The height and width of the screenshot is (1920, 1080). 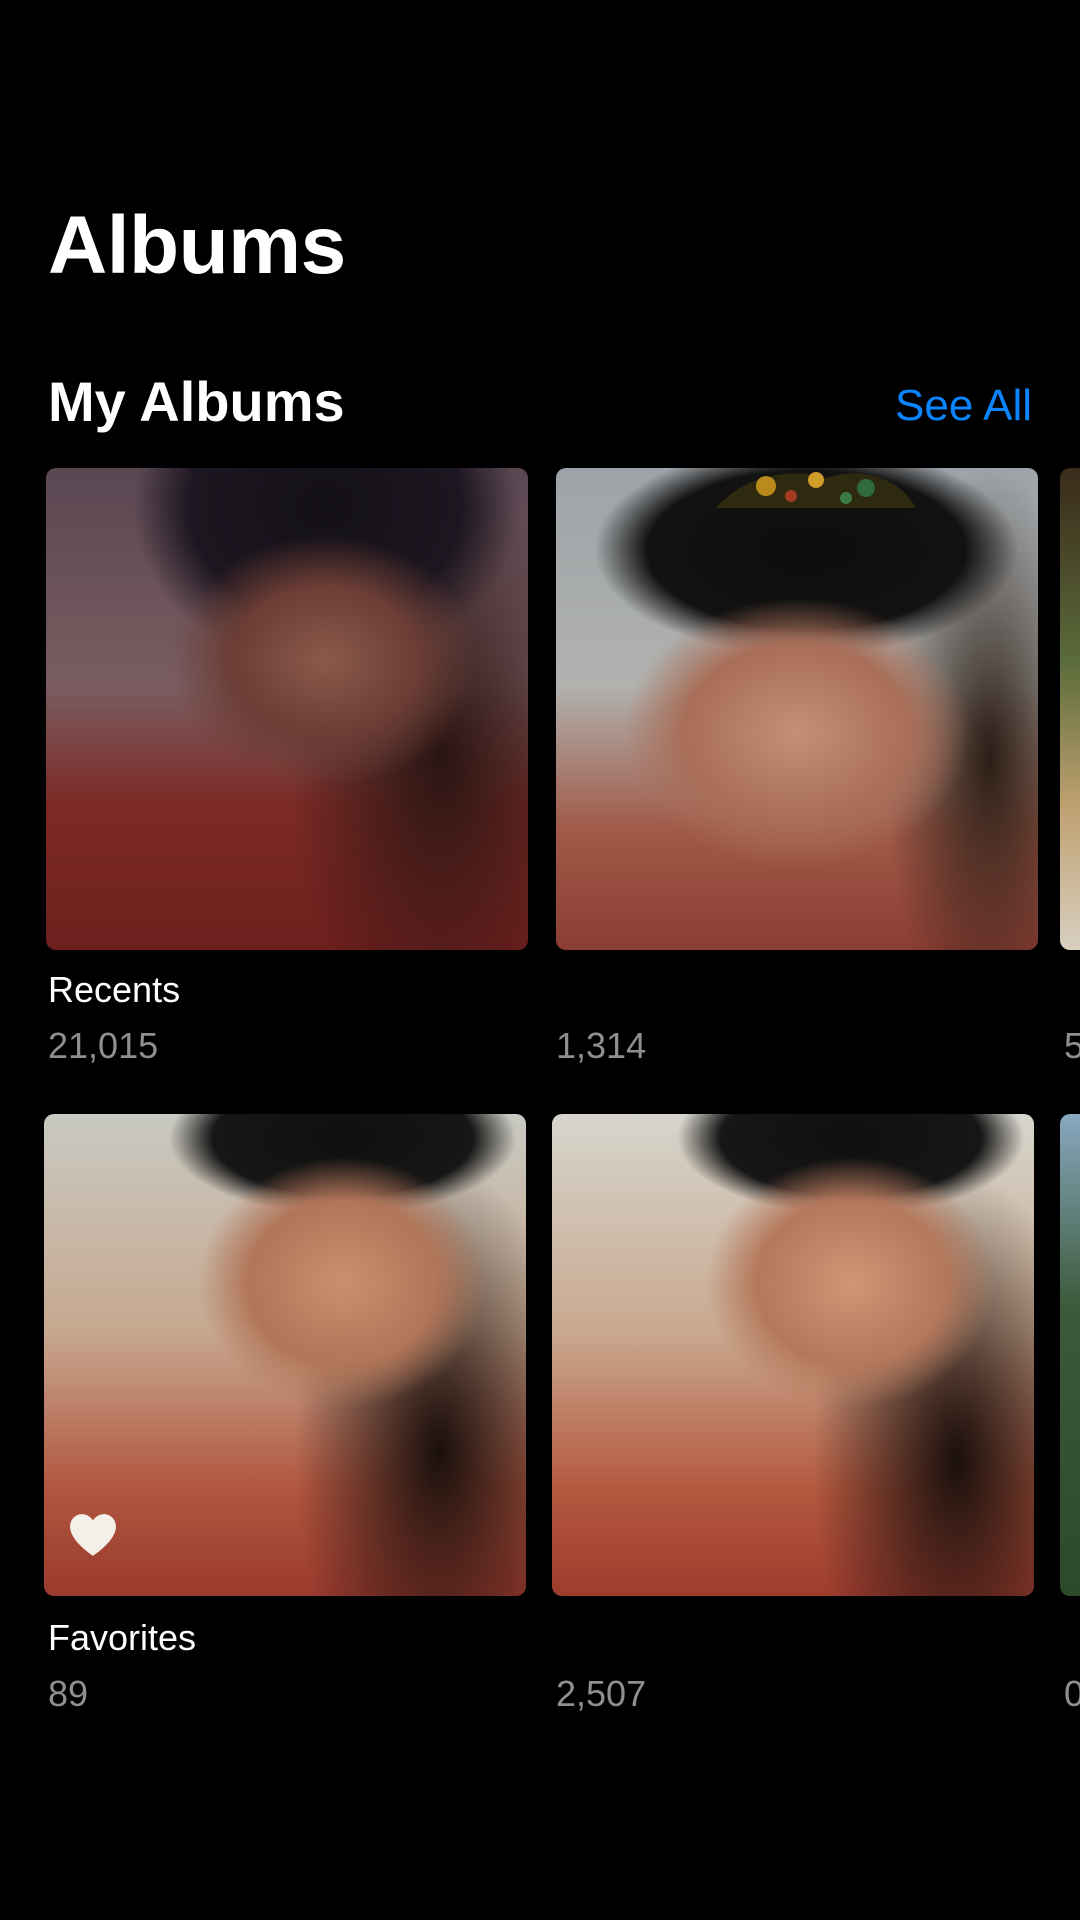 What do you see at coordinates (540, 402) in the screenshot?
I see `my-albums-header: My Albums See All` at bounding box center [540, 402].